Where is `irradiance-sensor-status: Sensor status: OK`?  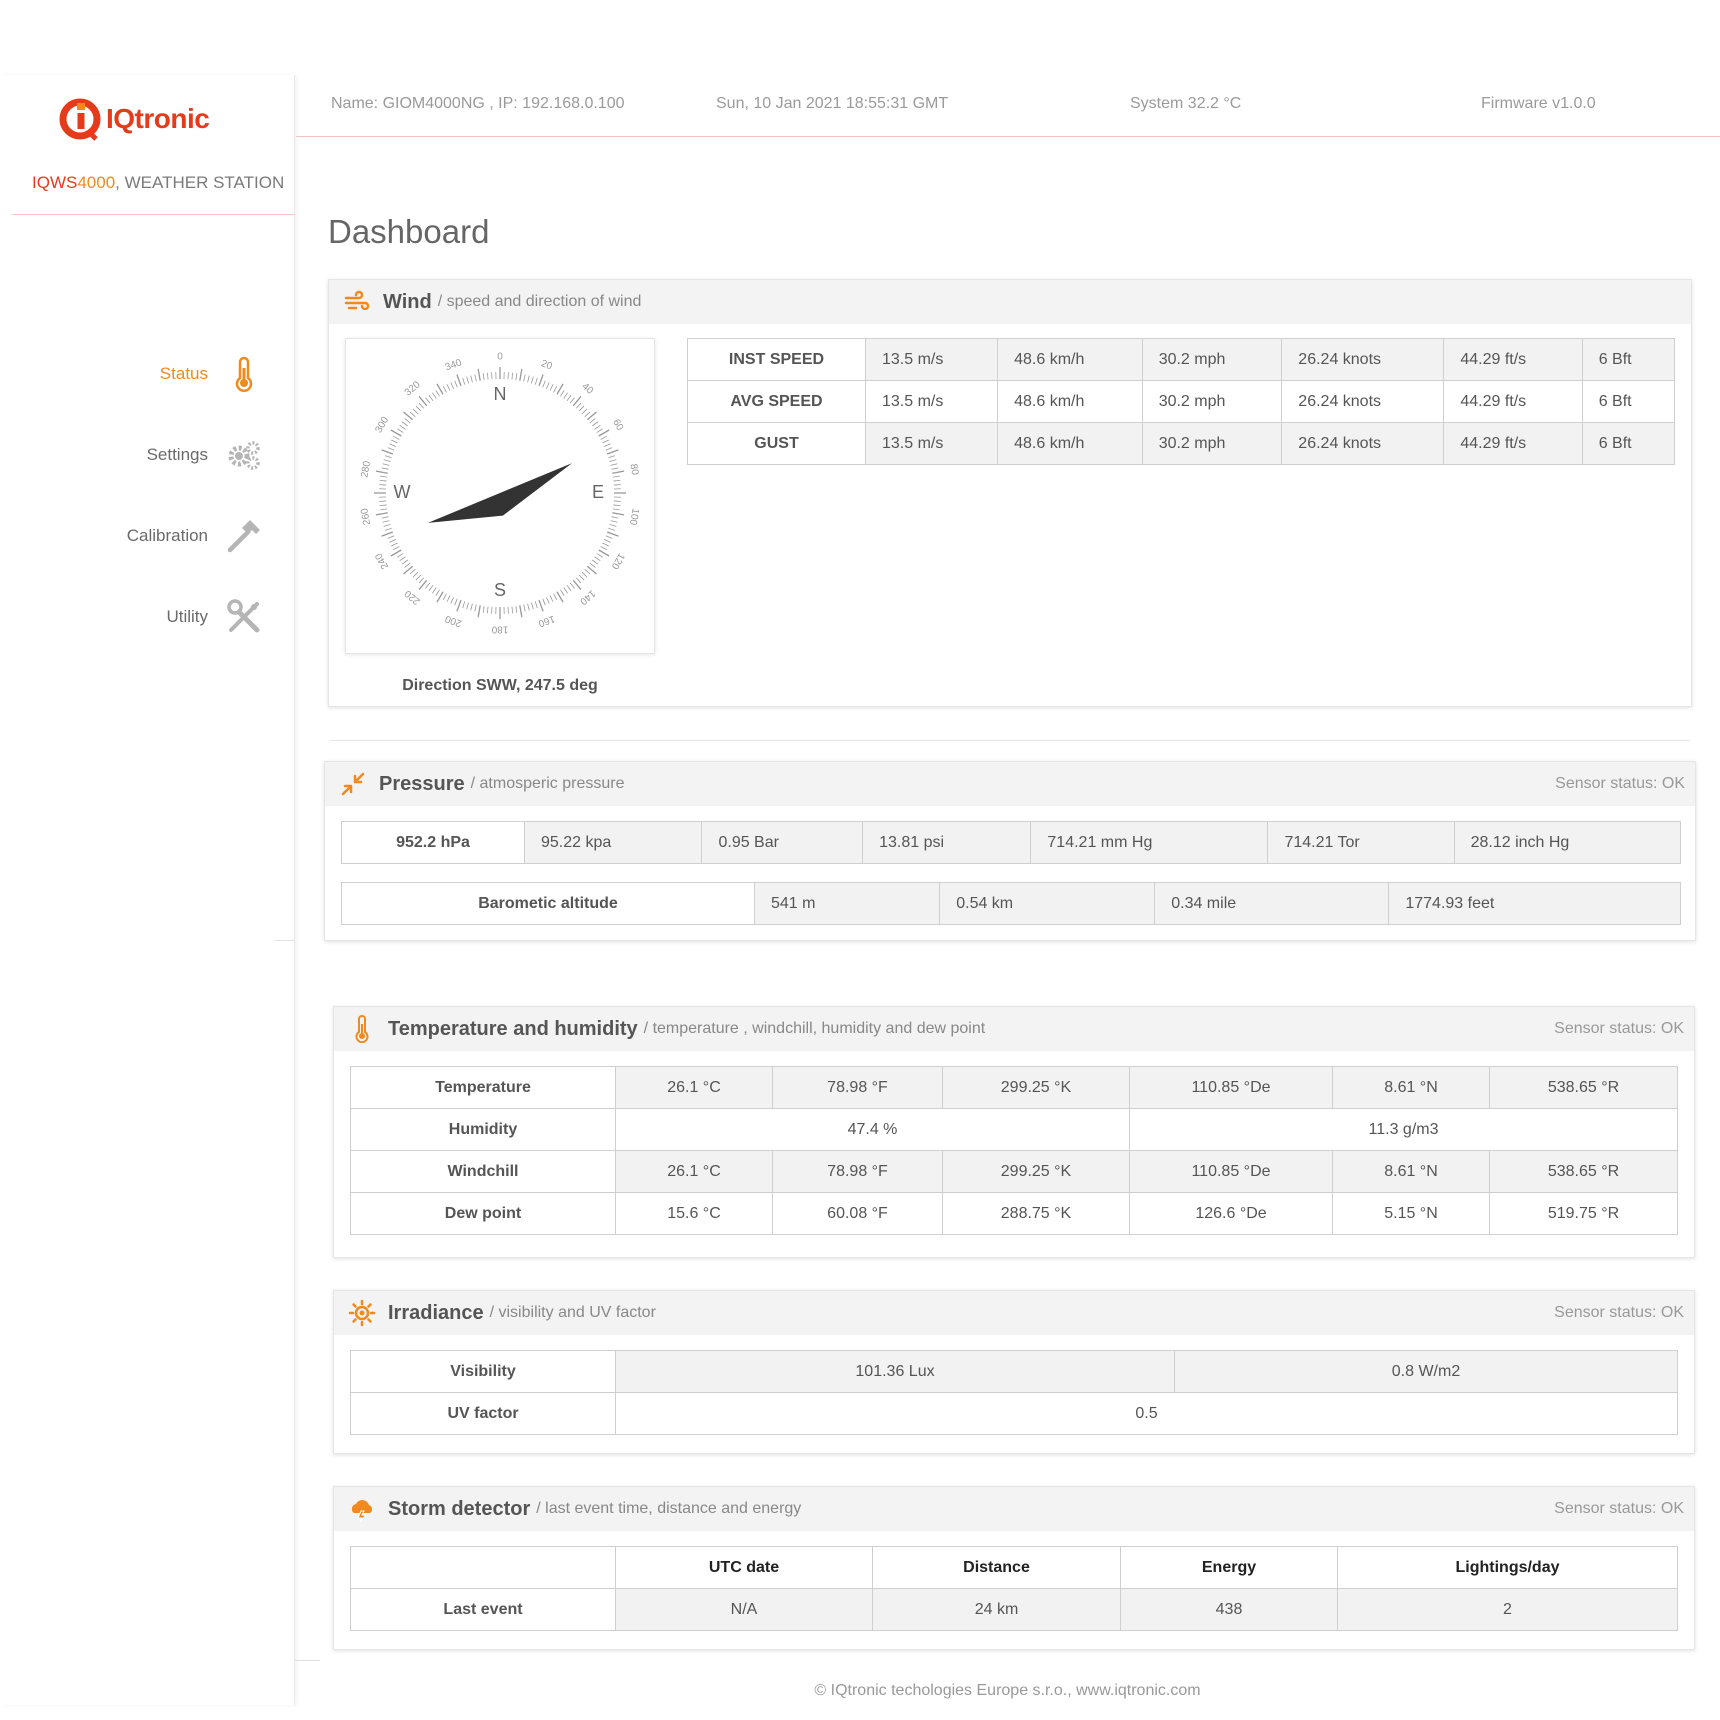 irradiance-sensor-status: Sensor status: OK is located at coordinates (1619, 1312).